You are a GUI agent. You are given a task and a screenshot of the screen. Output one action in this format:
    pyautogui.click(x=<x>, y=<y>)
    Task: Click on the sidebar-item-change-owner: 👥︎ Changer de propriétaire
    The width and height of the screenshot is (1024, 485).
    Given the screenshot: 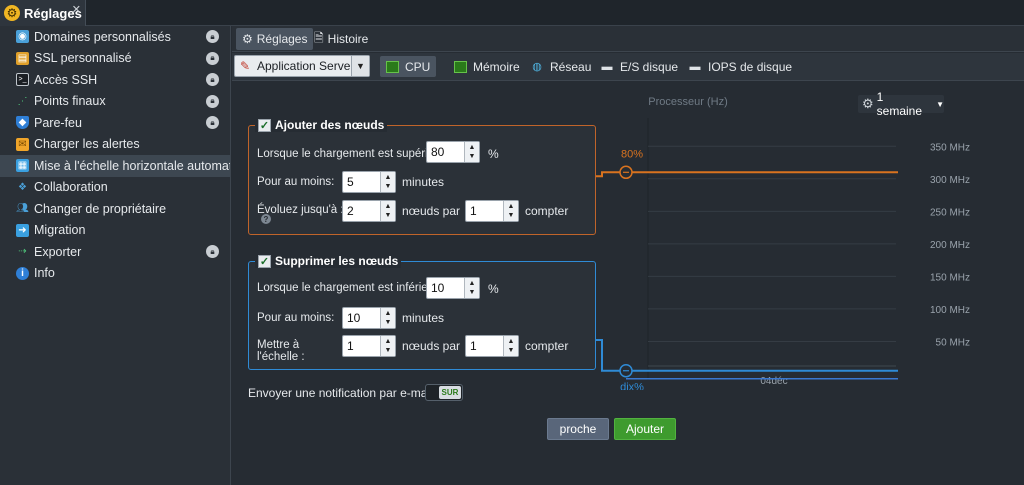 What is the action you would take?
    pyautogui.click(x=115, y=209)
    